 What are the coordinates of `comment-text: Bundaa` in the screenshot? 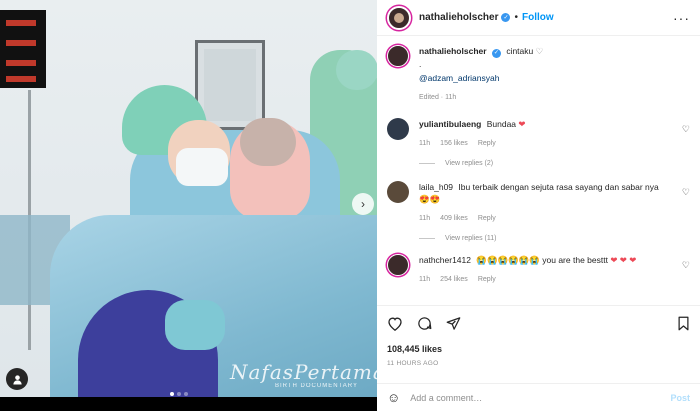 It's located at (501, 123).